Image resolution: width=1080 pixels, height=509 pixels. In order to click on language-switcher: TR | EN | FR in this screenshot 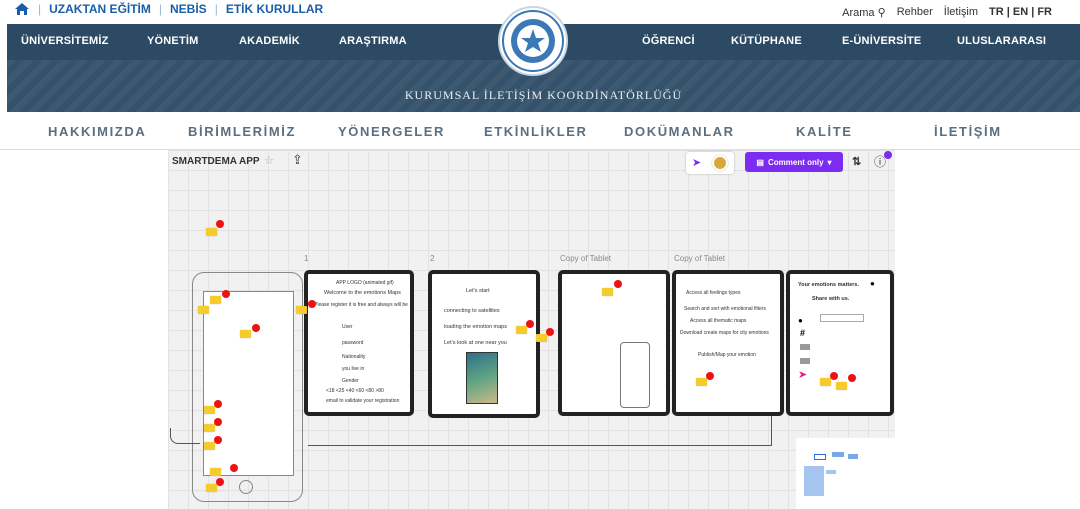, I will do `click(1020, 12)`.